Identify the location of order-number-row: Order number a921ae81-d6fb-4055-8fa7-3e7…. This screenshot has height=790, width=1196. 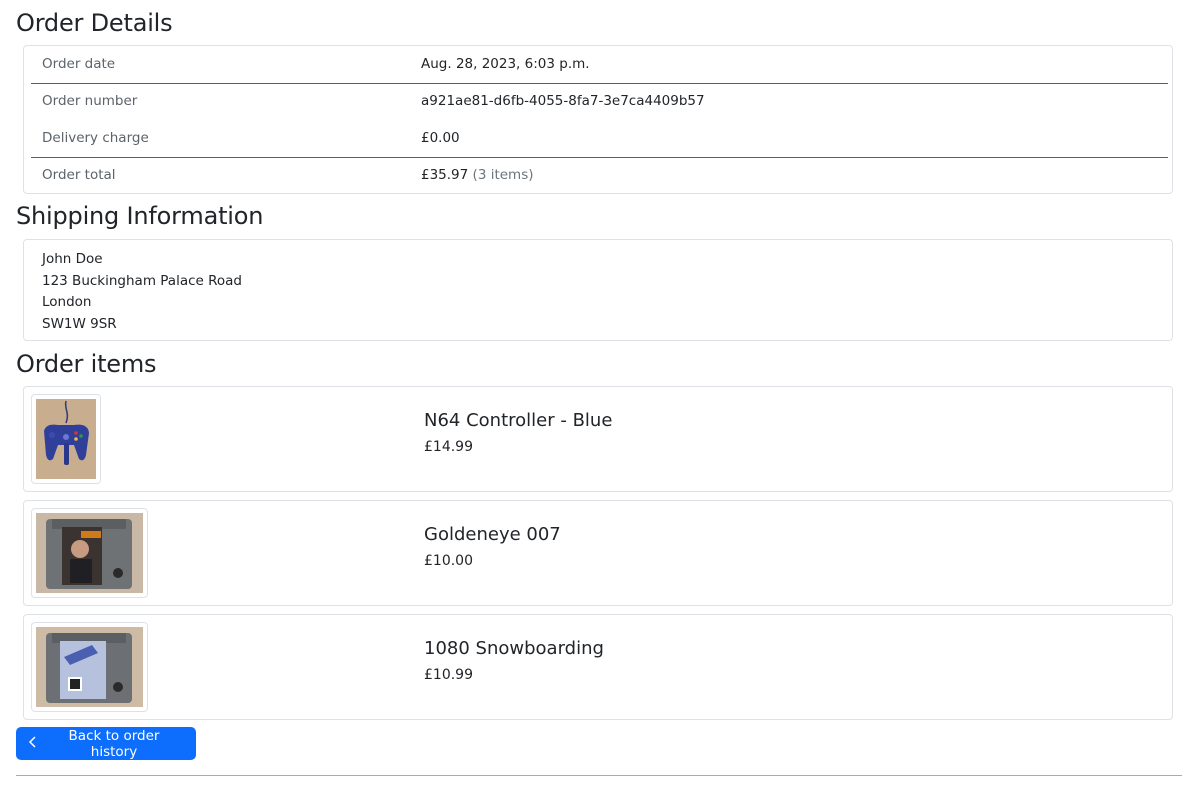
(599, 101).